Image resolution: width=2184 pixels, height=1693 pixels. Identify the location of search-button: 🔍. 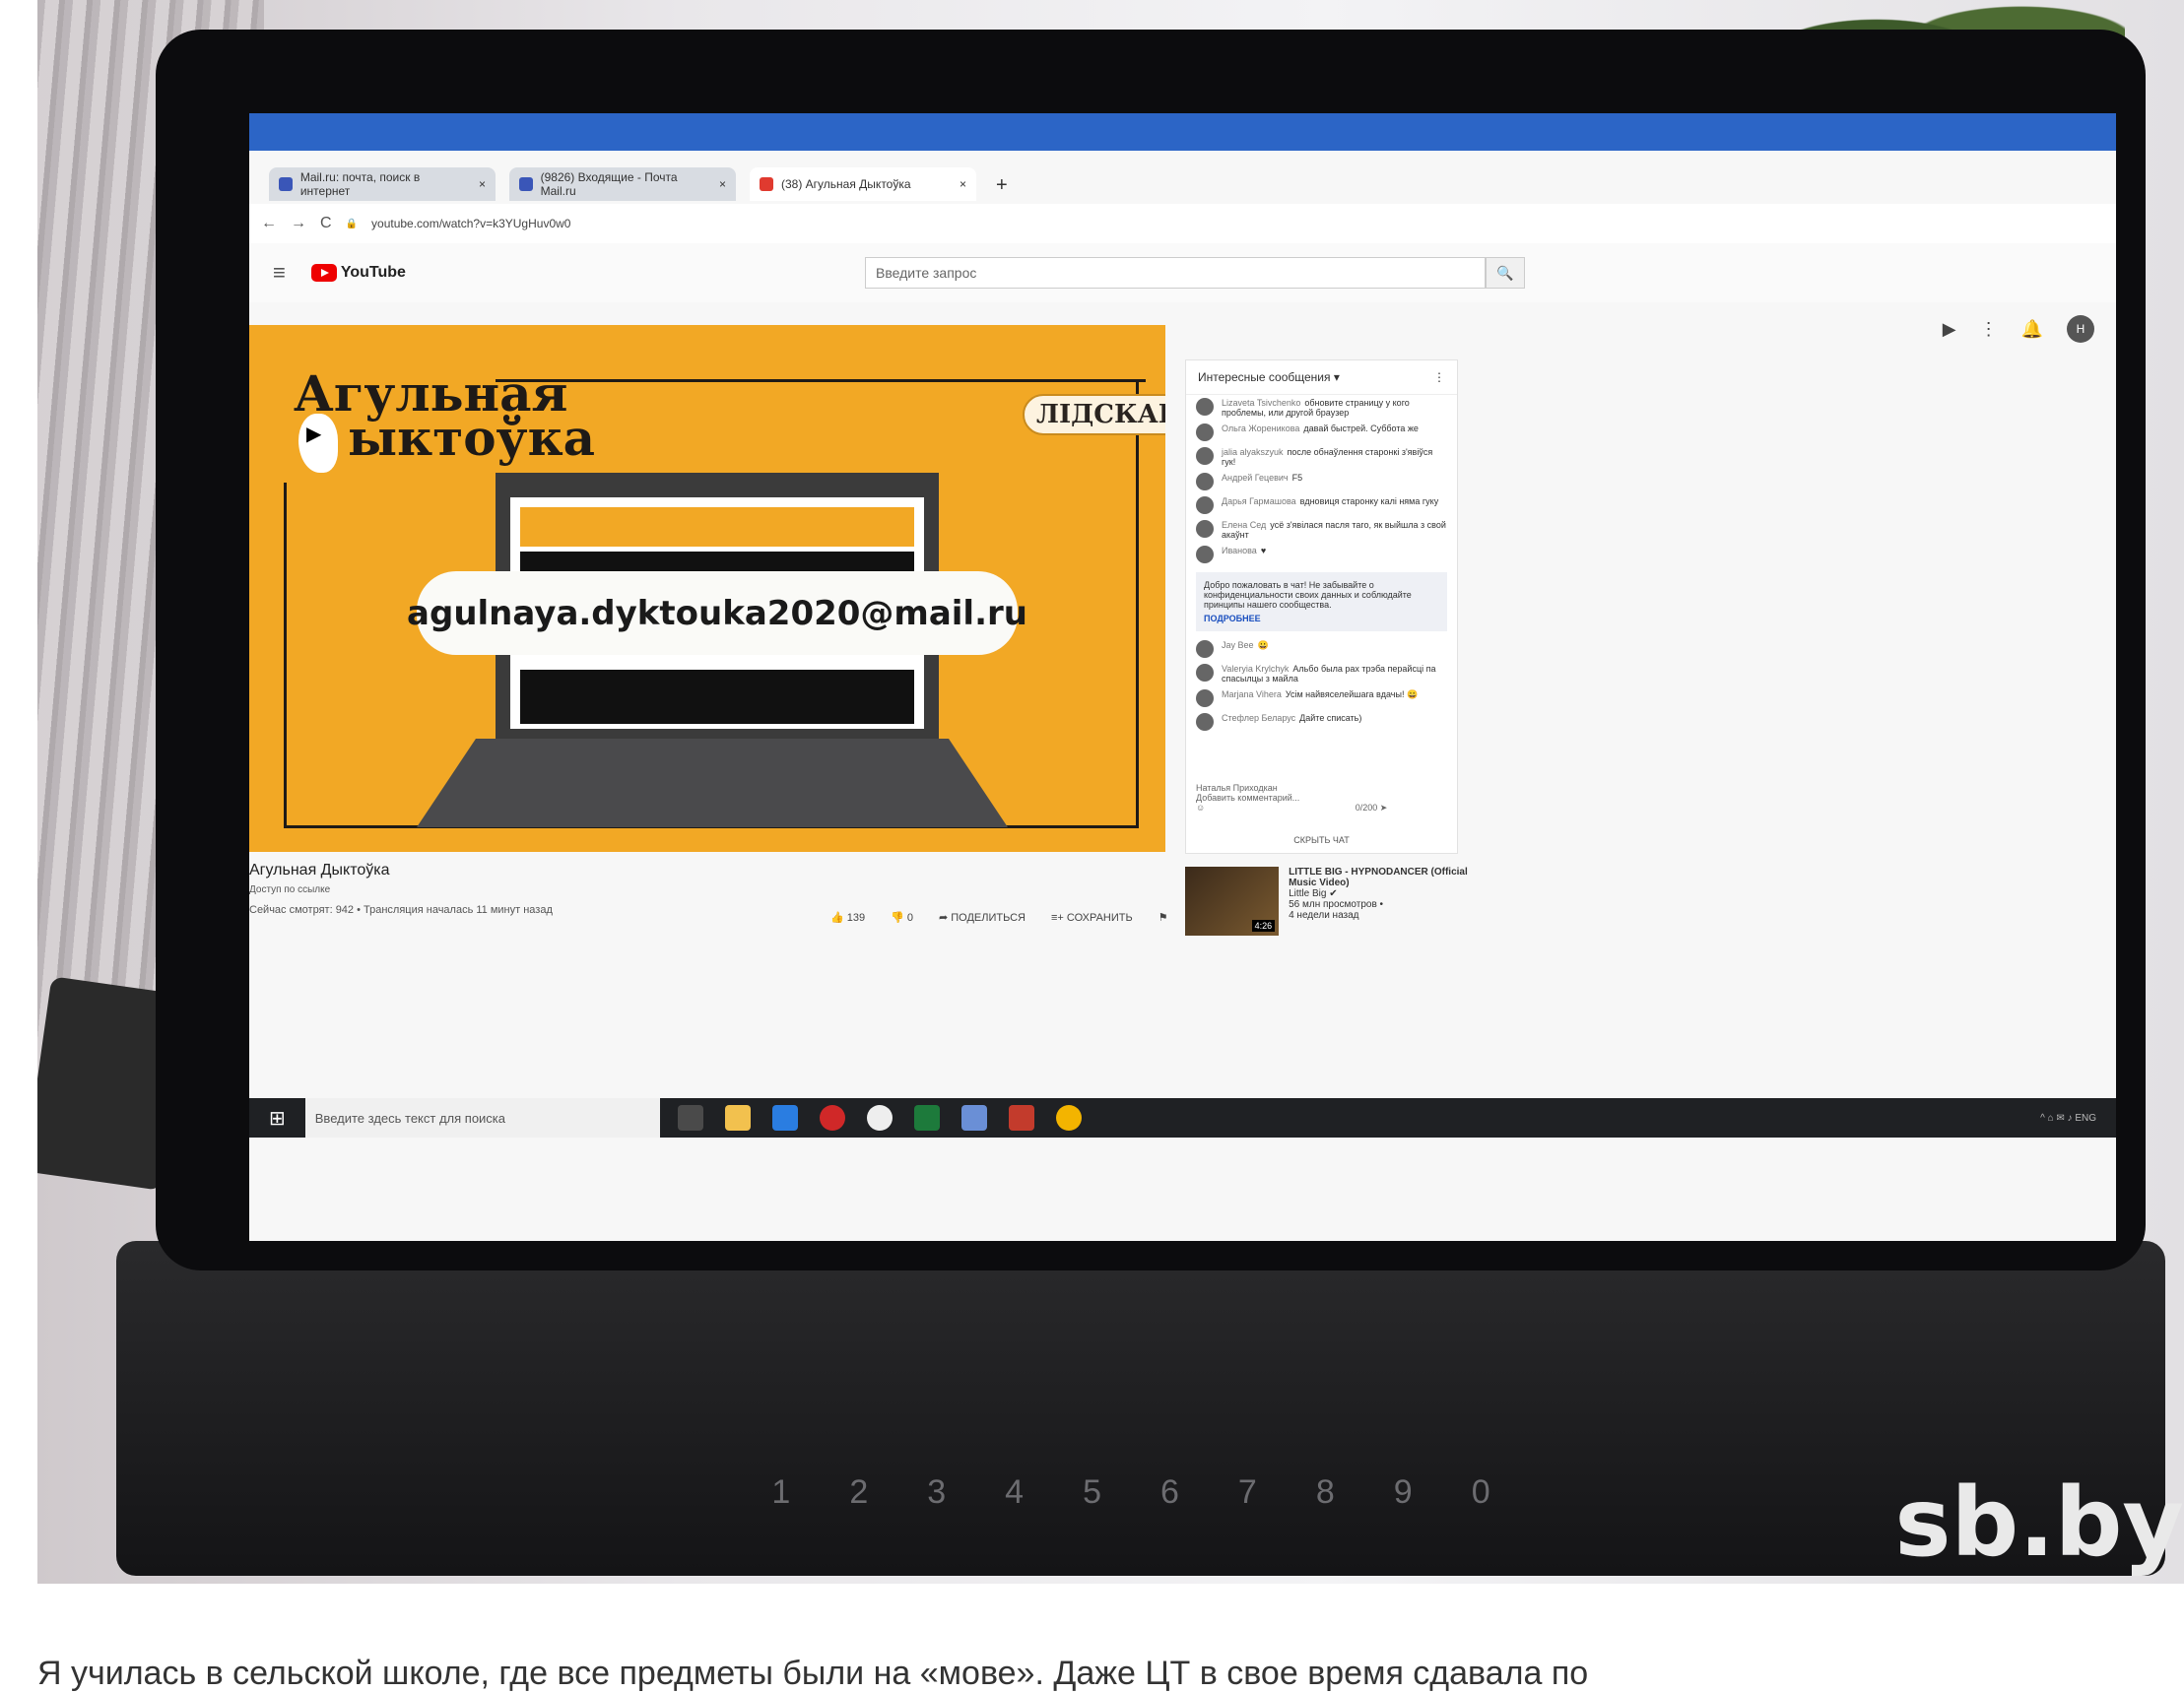
(1505, 273).